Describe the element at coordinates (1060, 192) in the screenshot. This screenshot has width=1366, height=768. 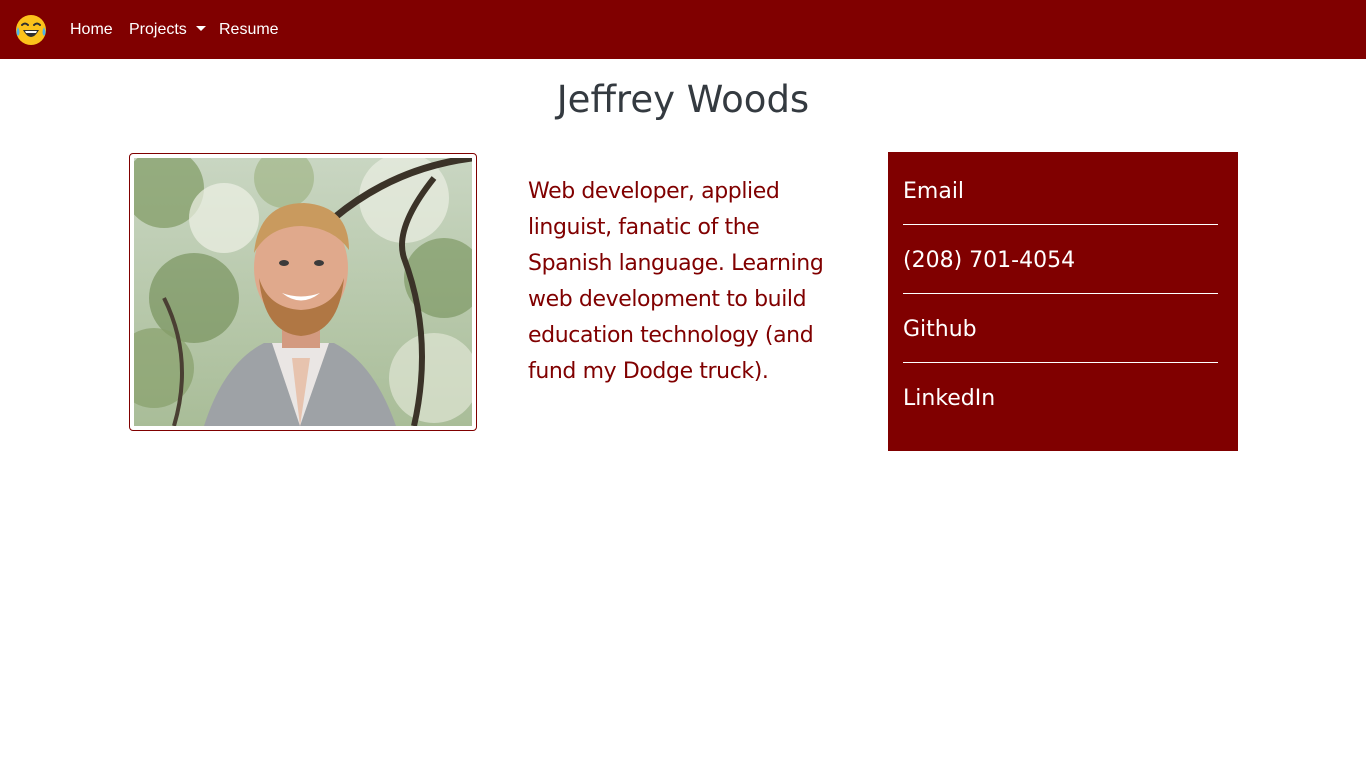
I see `contact-email-link: Email` at that location.